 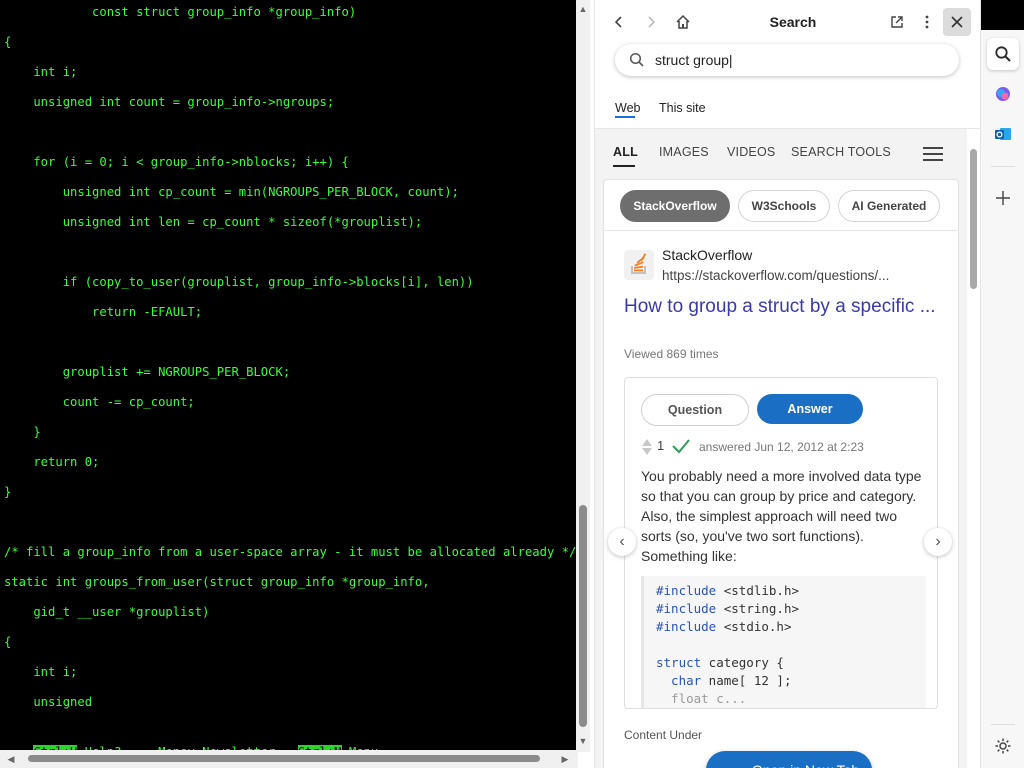 What do you see at coordinates (679, 680) in the screenshot?
I see `code-keyword: char` at bounding box center [679, 680].